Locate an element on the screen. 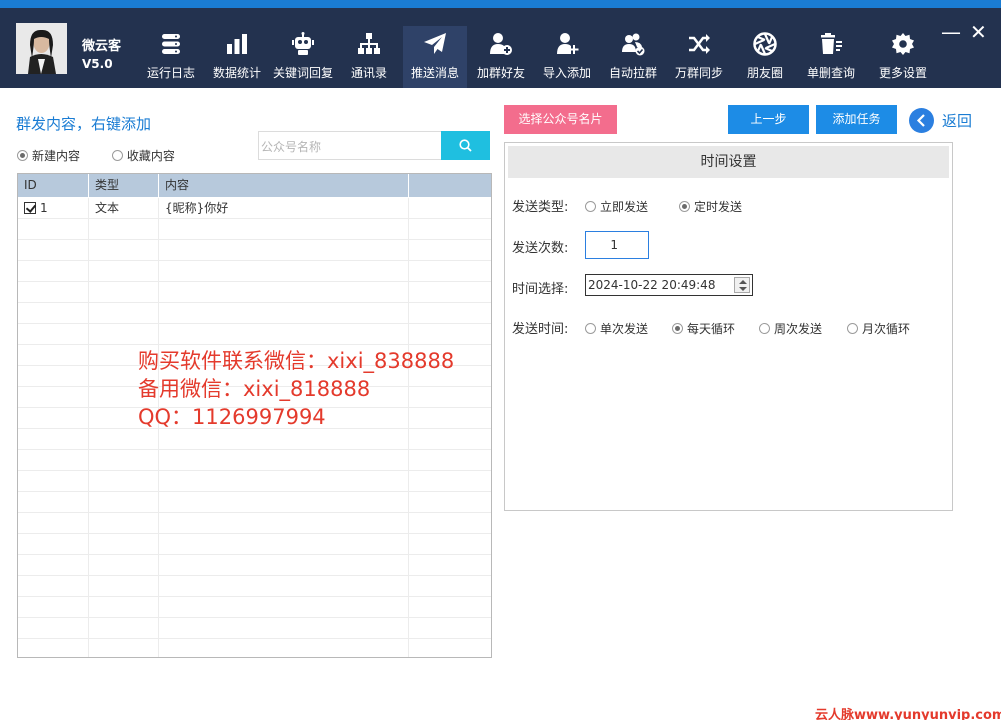 This screenshot has width=1001, height=720. radio-weekly-send: 周次发送 is located at coordinates (790, 328).